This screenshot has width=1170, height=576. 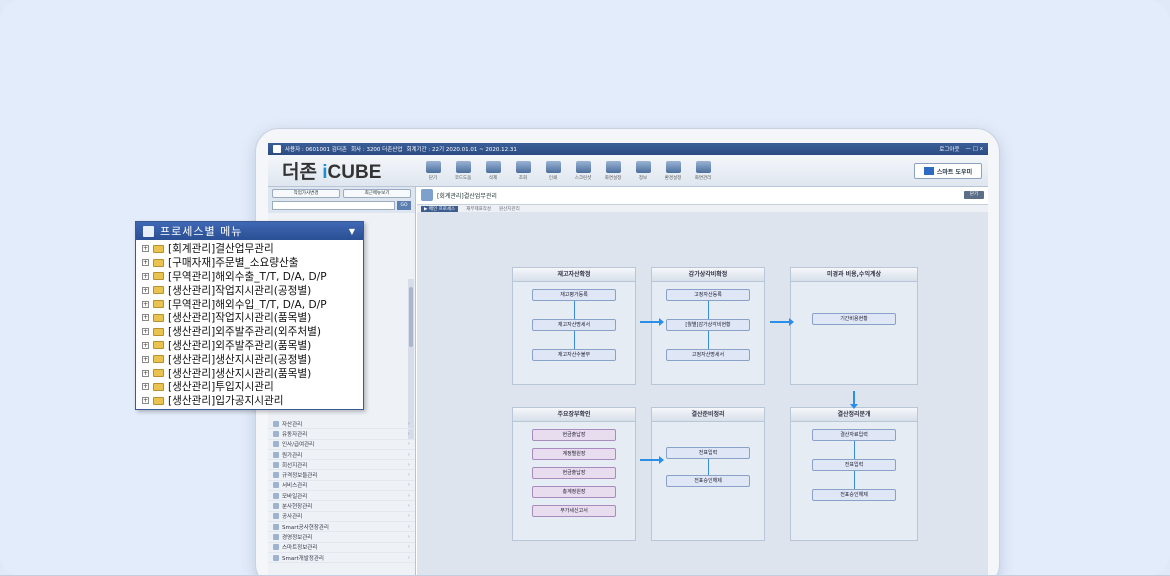 What do you see at coordinates (333, 205) in the screenshot?
I see `sidebar-search-input` at bounding box center [333, 205].